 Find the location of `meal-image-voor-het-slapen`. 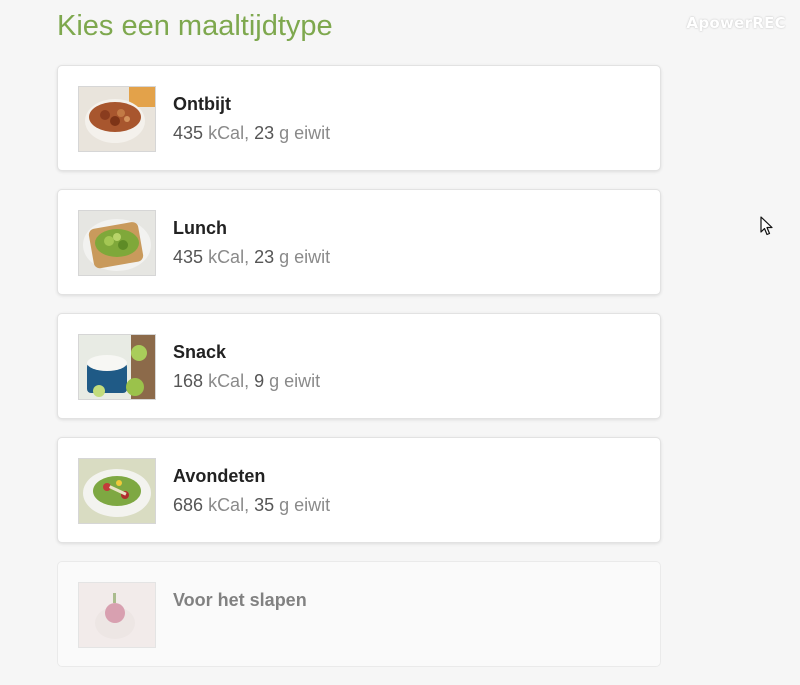

meal-image-voor-het-slapen is located at coordinates (117, 615).